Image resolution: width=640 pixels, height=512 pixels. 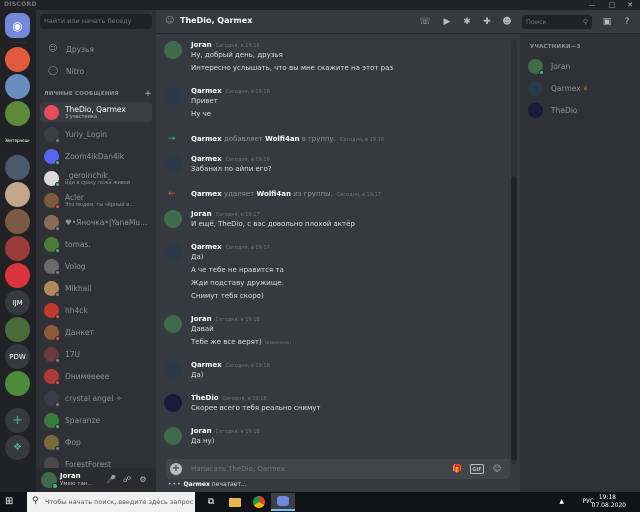 What do you see at coordinates (197, 375) in the screenshot?
I see `message-text: Да)` at bounding box center [197, 375].